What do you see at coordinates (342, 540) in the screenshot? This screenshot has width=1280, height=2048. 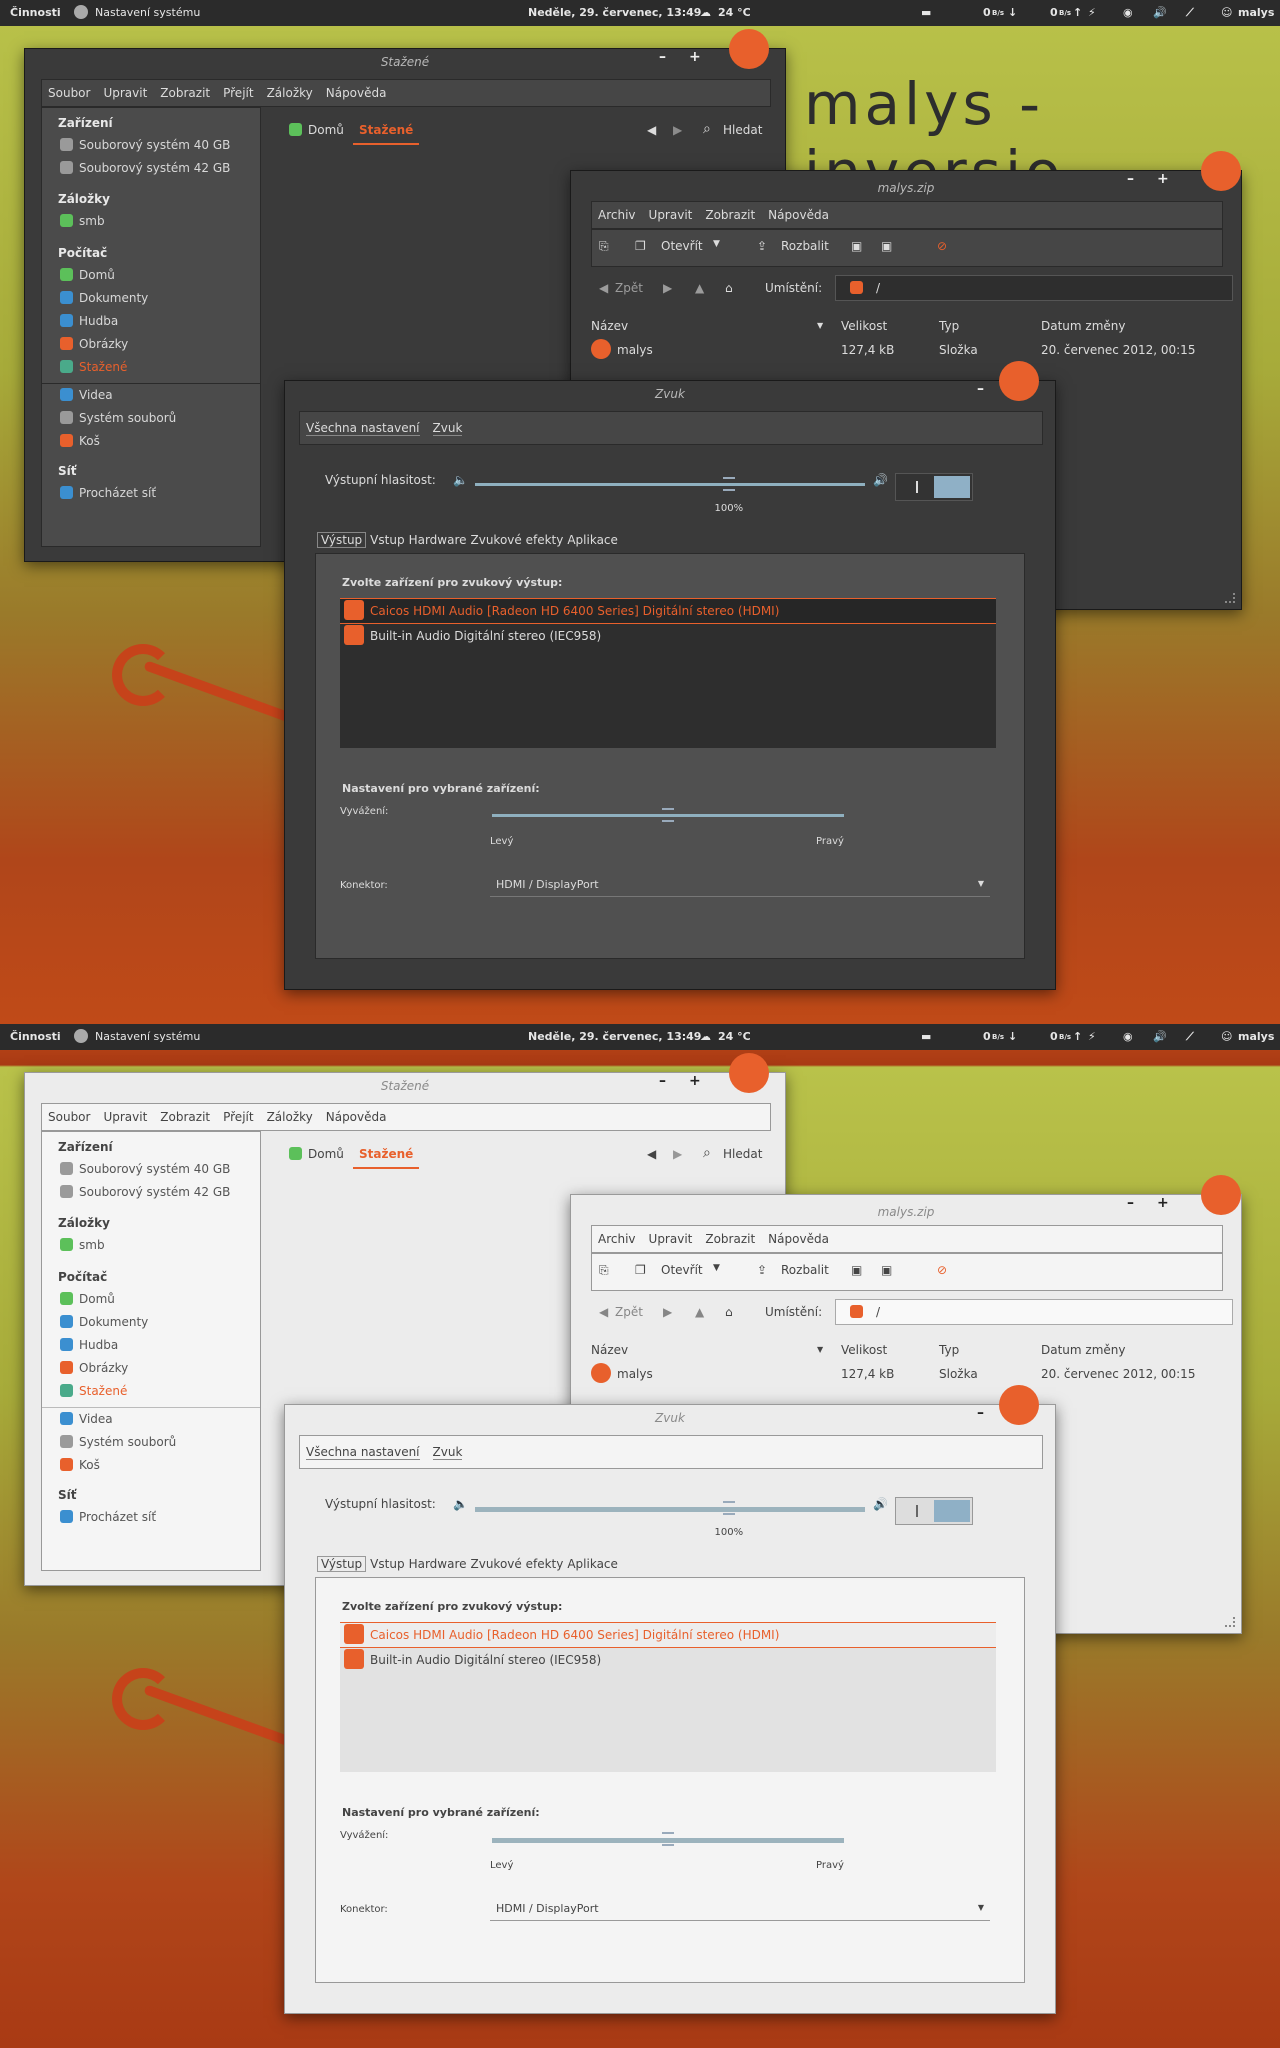 I see `tab-output: Výstup` at bounding box center [342, 540].